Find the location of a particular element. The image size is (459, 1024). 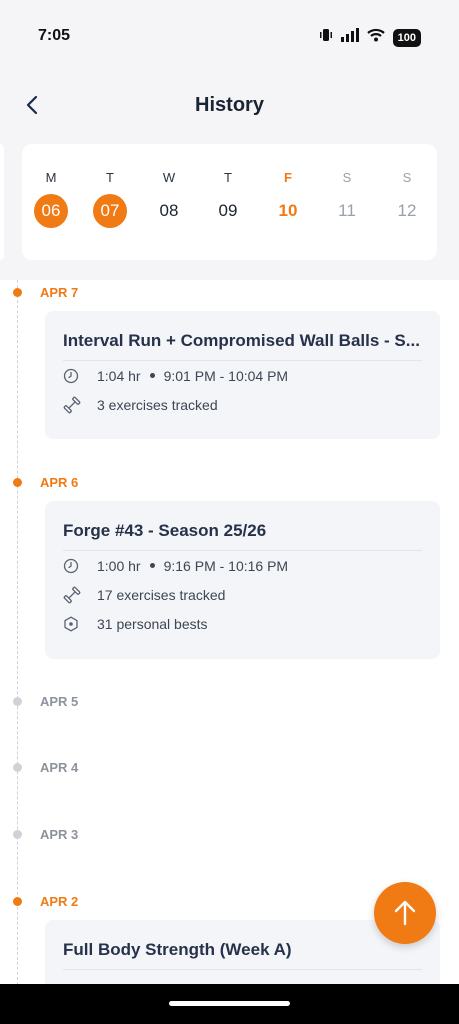

workout-duration: 1:00 hr is located at coordinates (119, 565).